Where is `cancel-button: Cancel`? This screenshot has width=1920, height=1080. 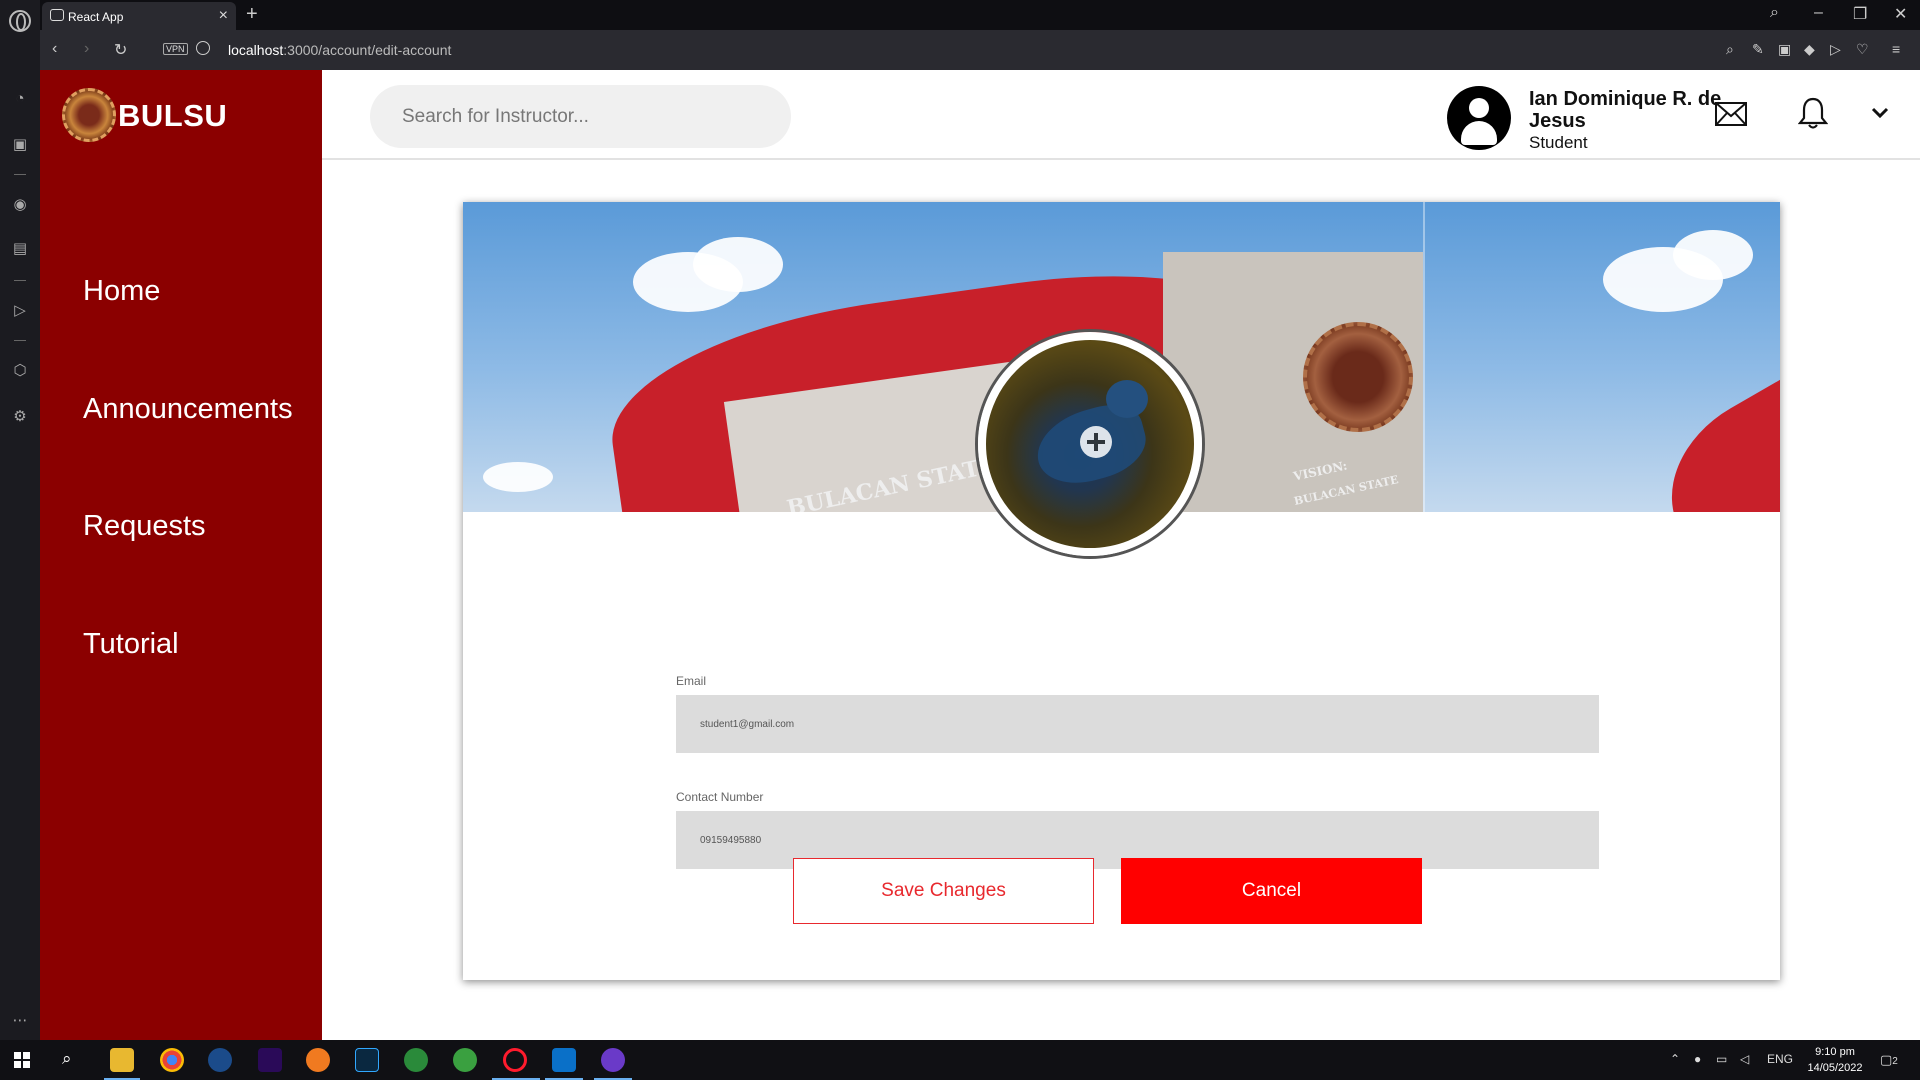
cancel-button: Cancel is located at coordinates (1271, 891).